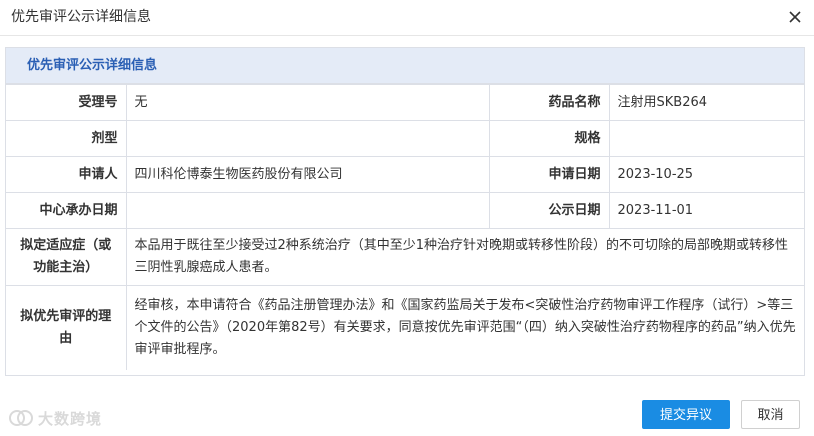 The image size is (814, 436). What do you see at coordinates (706, 174) in the screenshot?
I see `apply-date-value: 2023-10-25` at bounding box center [706, 174].